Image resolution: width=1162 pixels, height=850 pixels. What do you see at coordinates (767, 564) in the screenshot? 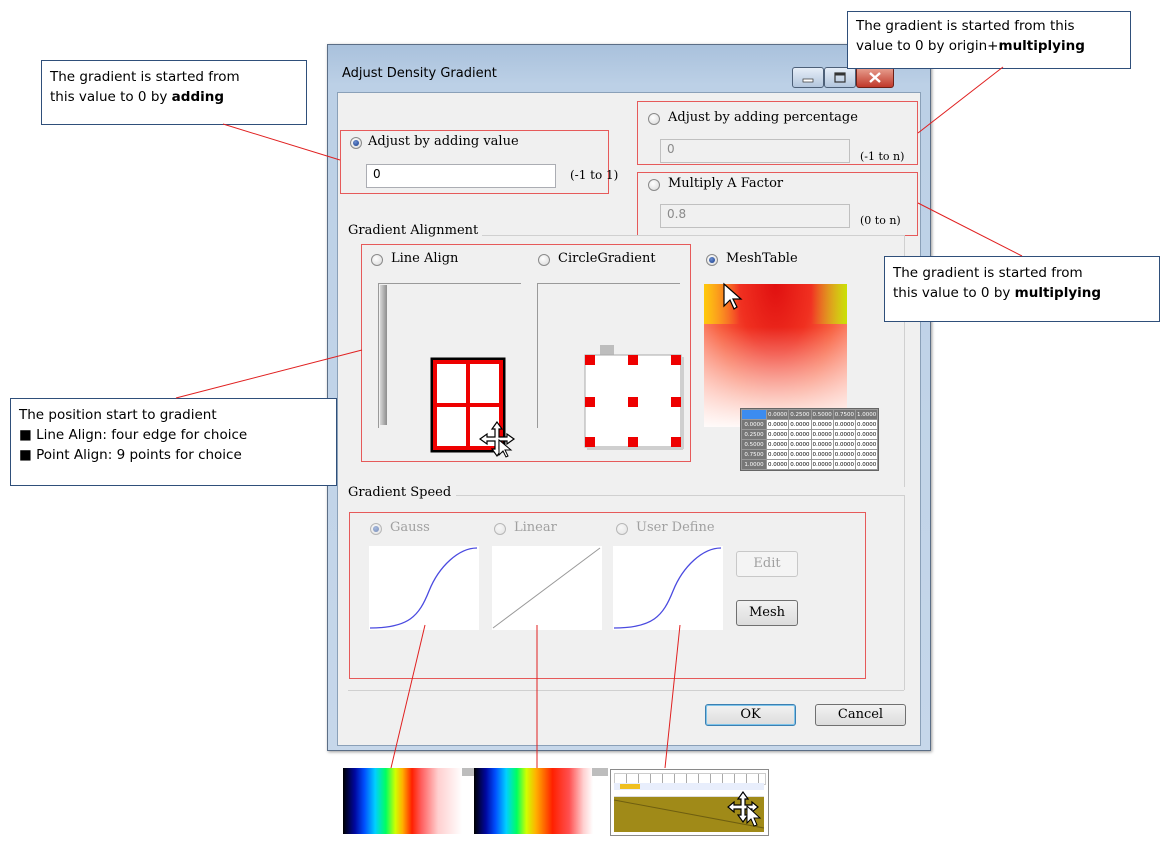
I see `edit-button: Edit` at bounding box center [767, 564].